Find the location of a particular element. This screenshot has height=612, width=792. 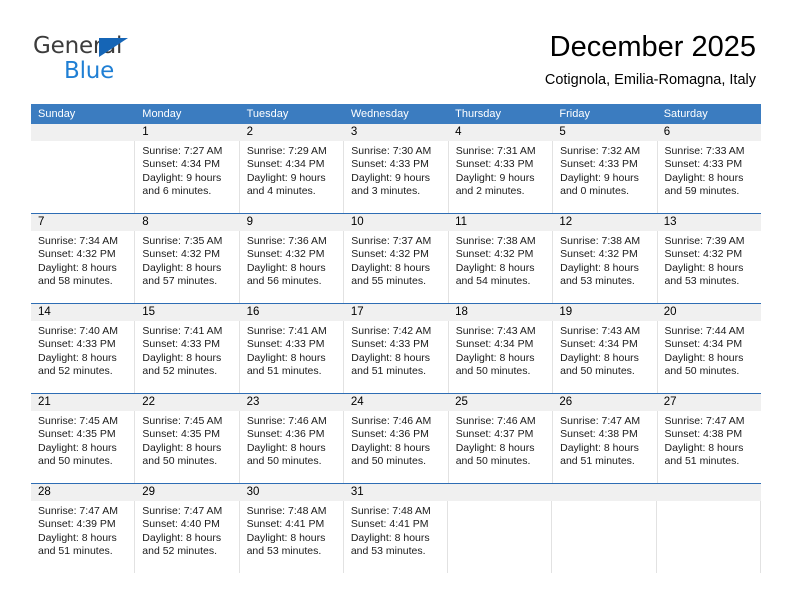

sunrise-text: Sunrise: 7:45 AM is located at coordinates (78, 421).